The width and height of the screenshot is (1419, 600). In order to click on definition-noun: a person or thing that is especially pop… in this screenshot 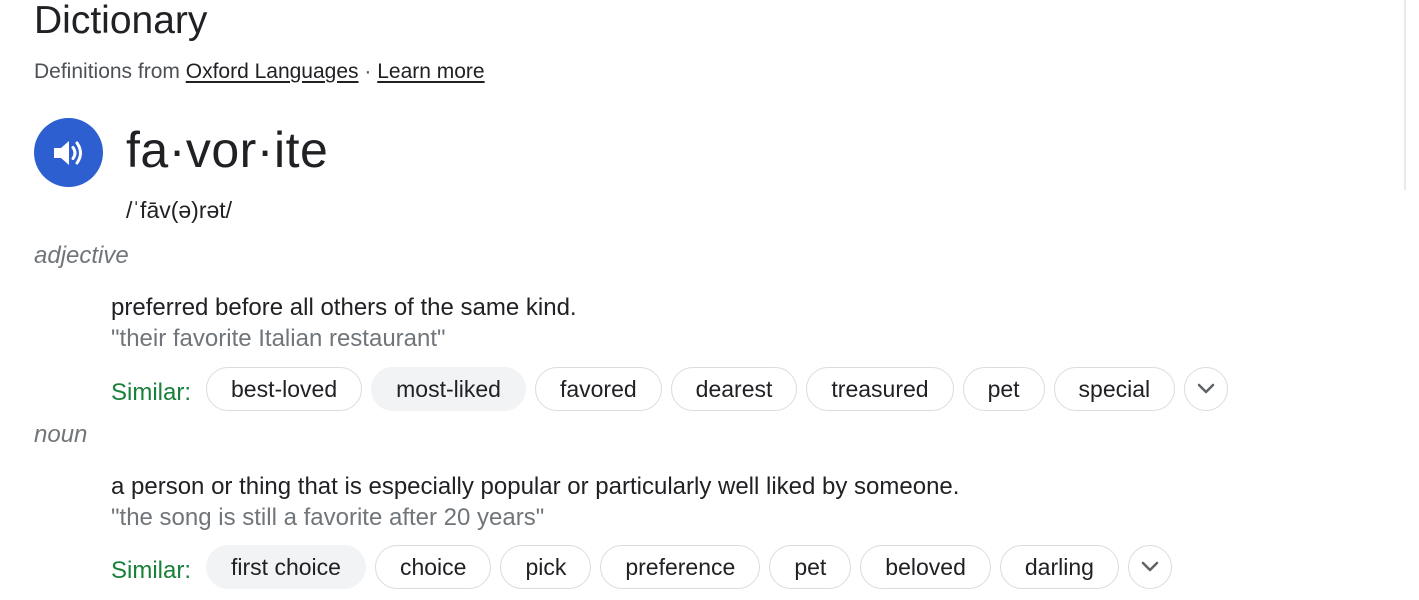, I will do `click(535, 486)`.